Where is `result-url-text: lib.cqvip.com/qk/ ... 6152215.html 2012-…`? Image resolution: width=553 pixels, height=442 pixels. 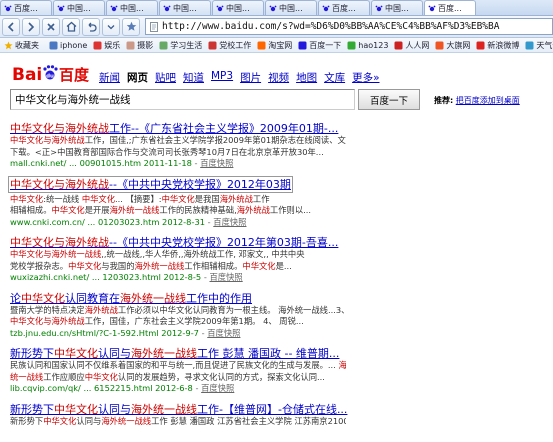
result-url-text: lib.cqvip.com/qk/ ... 6152215.html 2012-… is located at coordinates (101, 388).